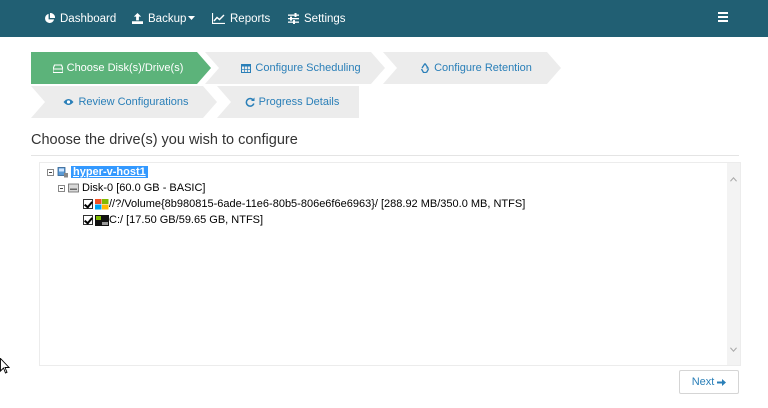 Image resolution: width=768 pixels, height=408 pixels. Describe the element at coordinates (703, 382) in the screenshot. I see `next-button-label: Next` at that location.